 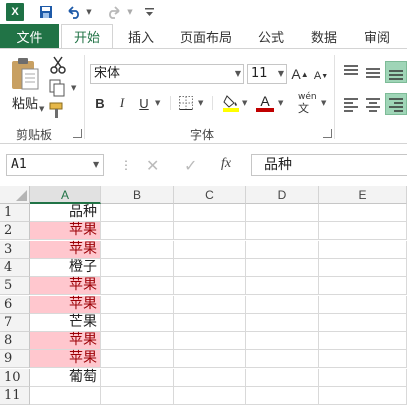 I want to click on column-header-e: E, so click(x=363, y=195).